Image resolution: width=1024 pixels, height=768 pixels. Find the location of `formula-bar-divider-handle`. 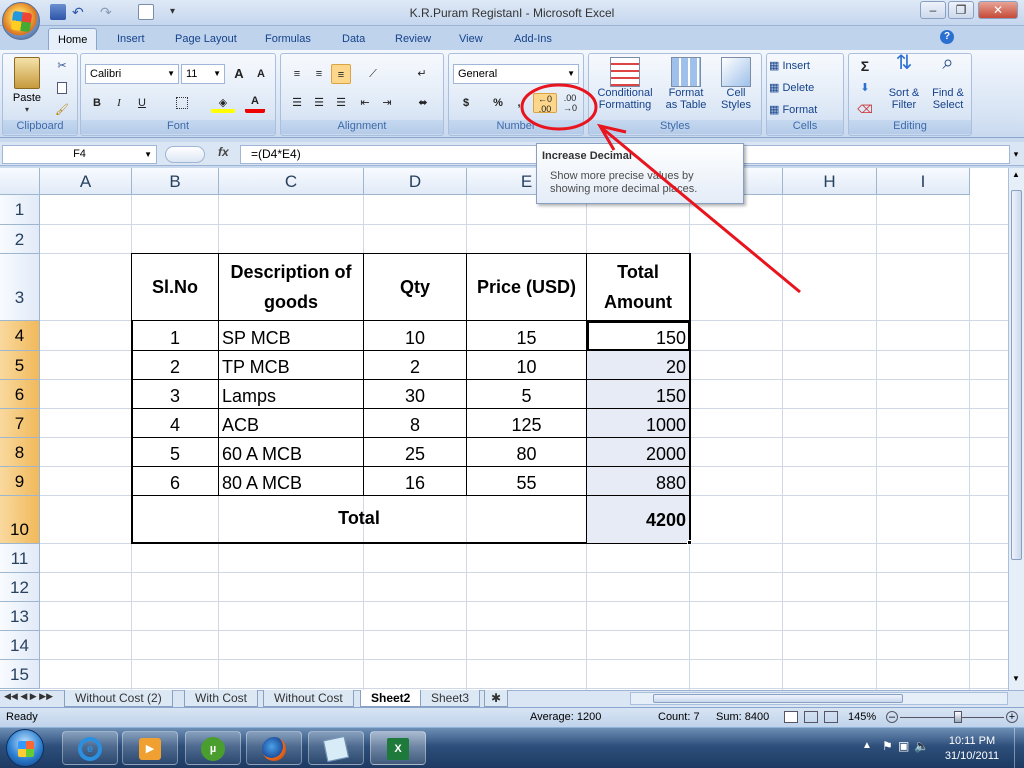

formula-bar-divider-handle is located at coordinates (185, 154).